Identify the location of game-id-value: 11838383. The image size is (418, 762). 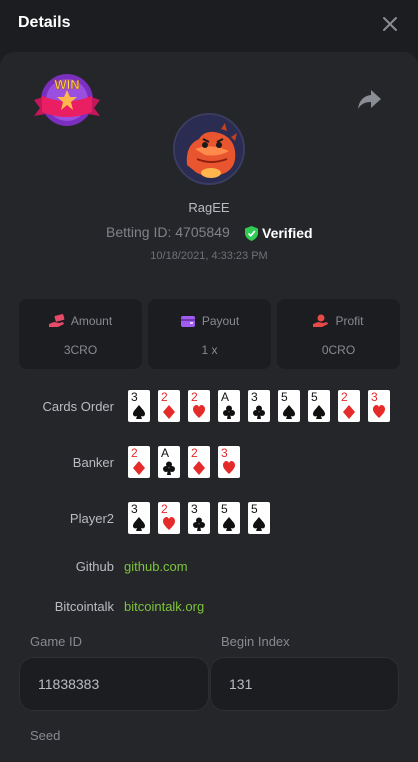
(69, 684).